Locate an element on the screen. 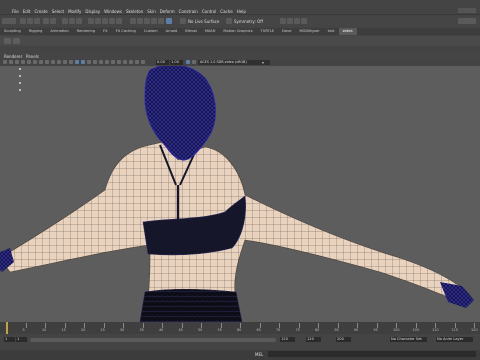  textured-icon is located at coordinates (83, 62).